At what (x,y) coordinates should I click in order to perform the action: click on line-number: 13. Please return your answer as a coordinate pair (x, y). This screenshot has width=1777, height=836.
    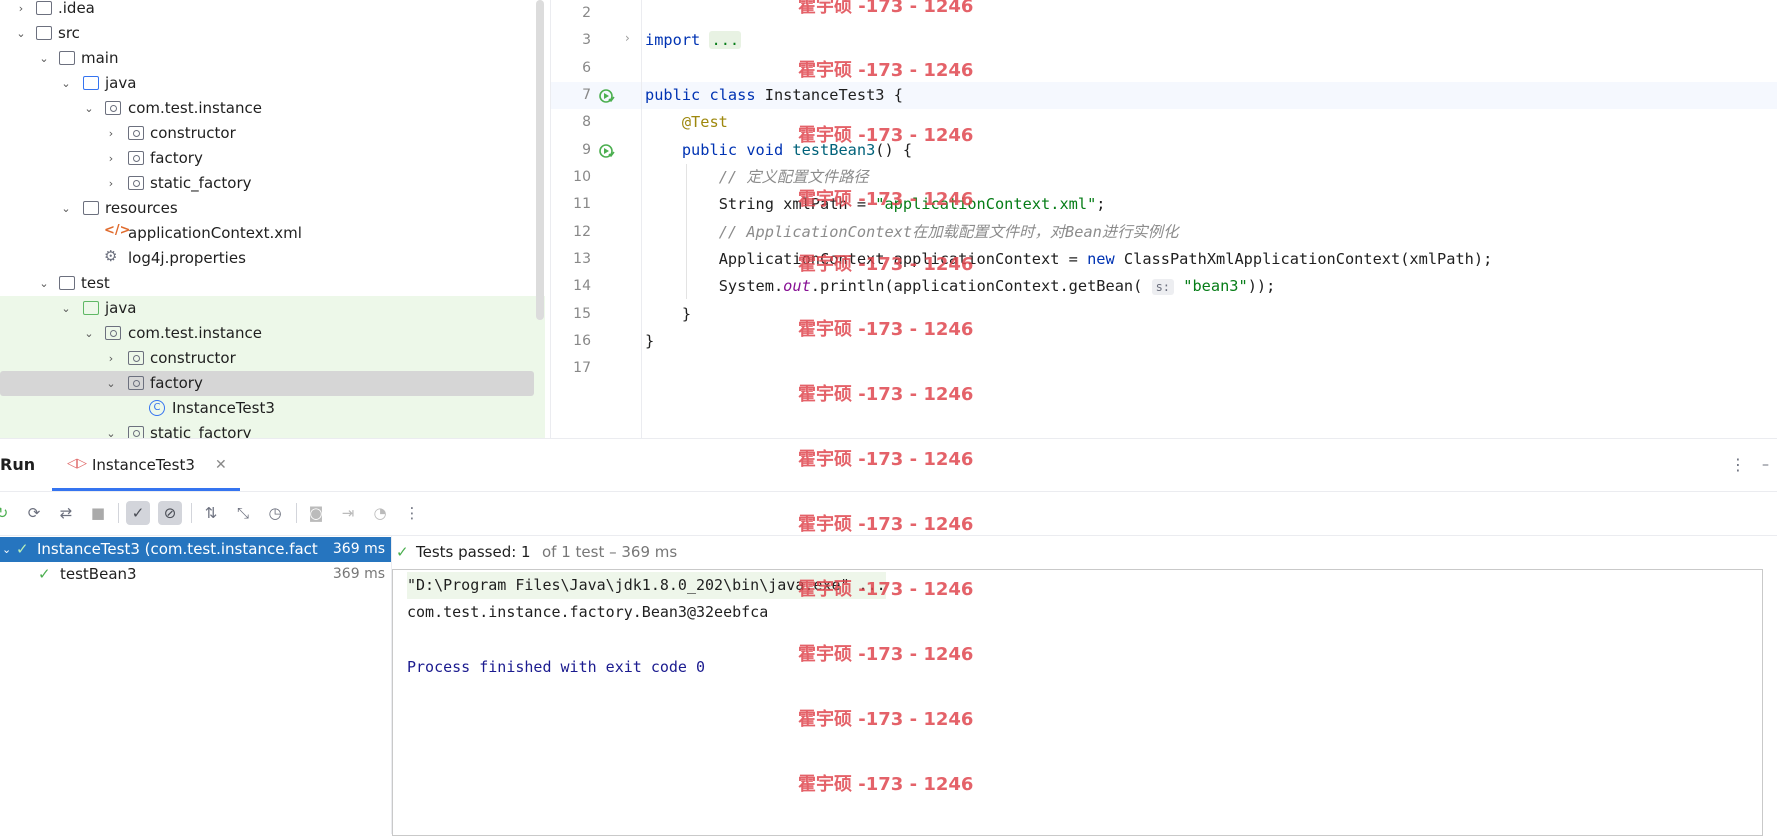
    Looking at the image, I should click on (582, 259).